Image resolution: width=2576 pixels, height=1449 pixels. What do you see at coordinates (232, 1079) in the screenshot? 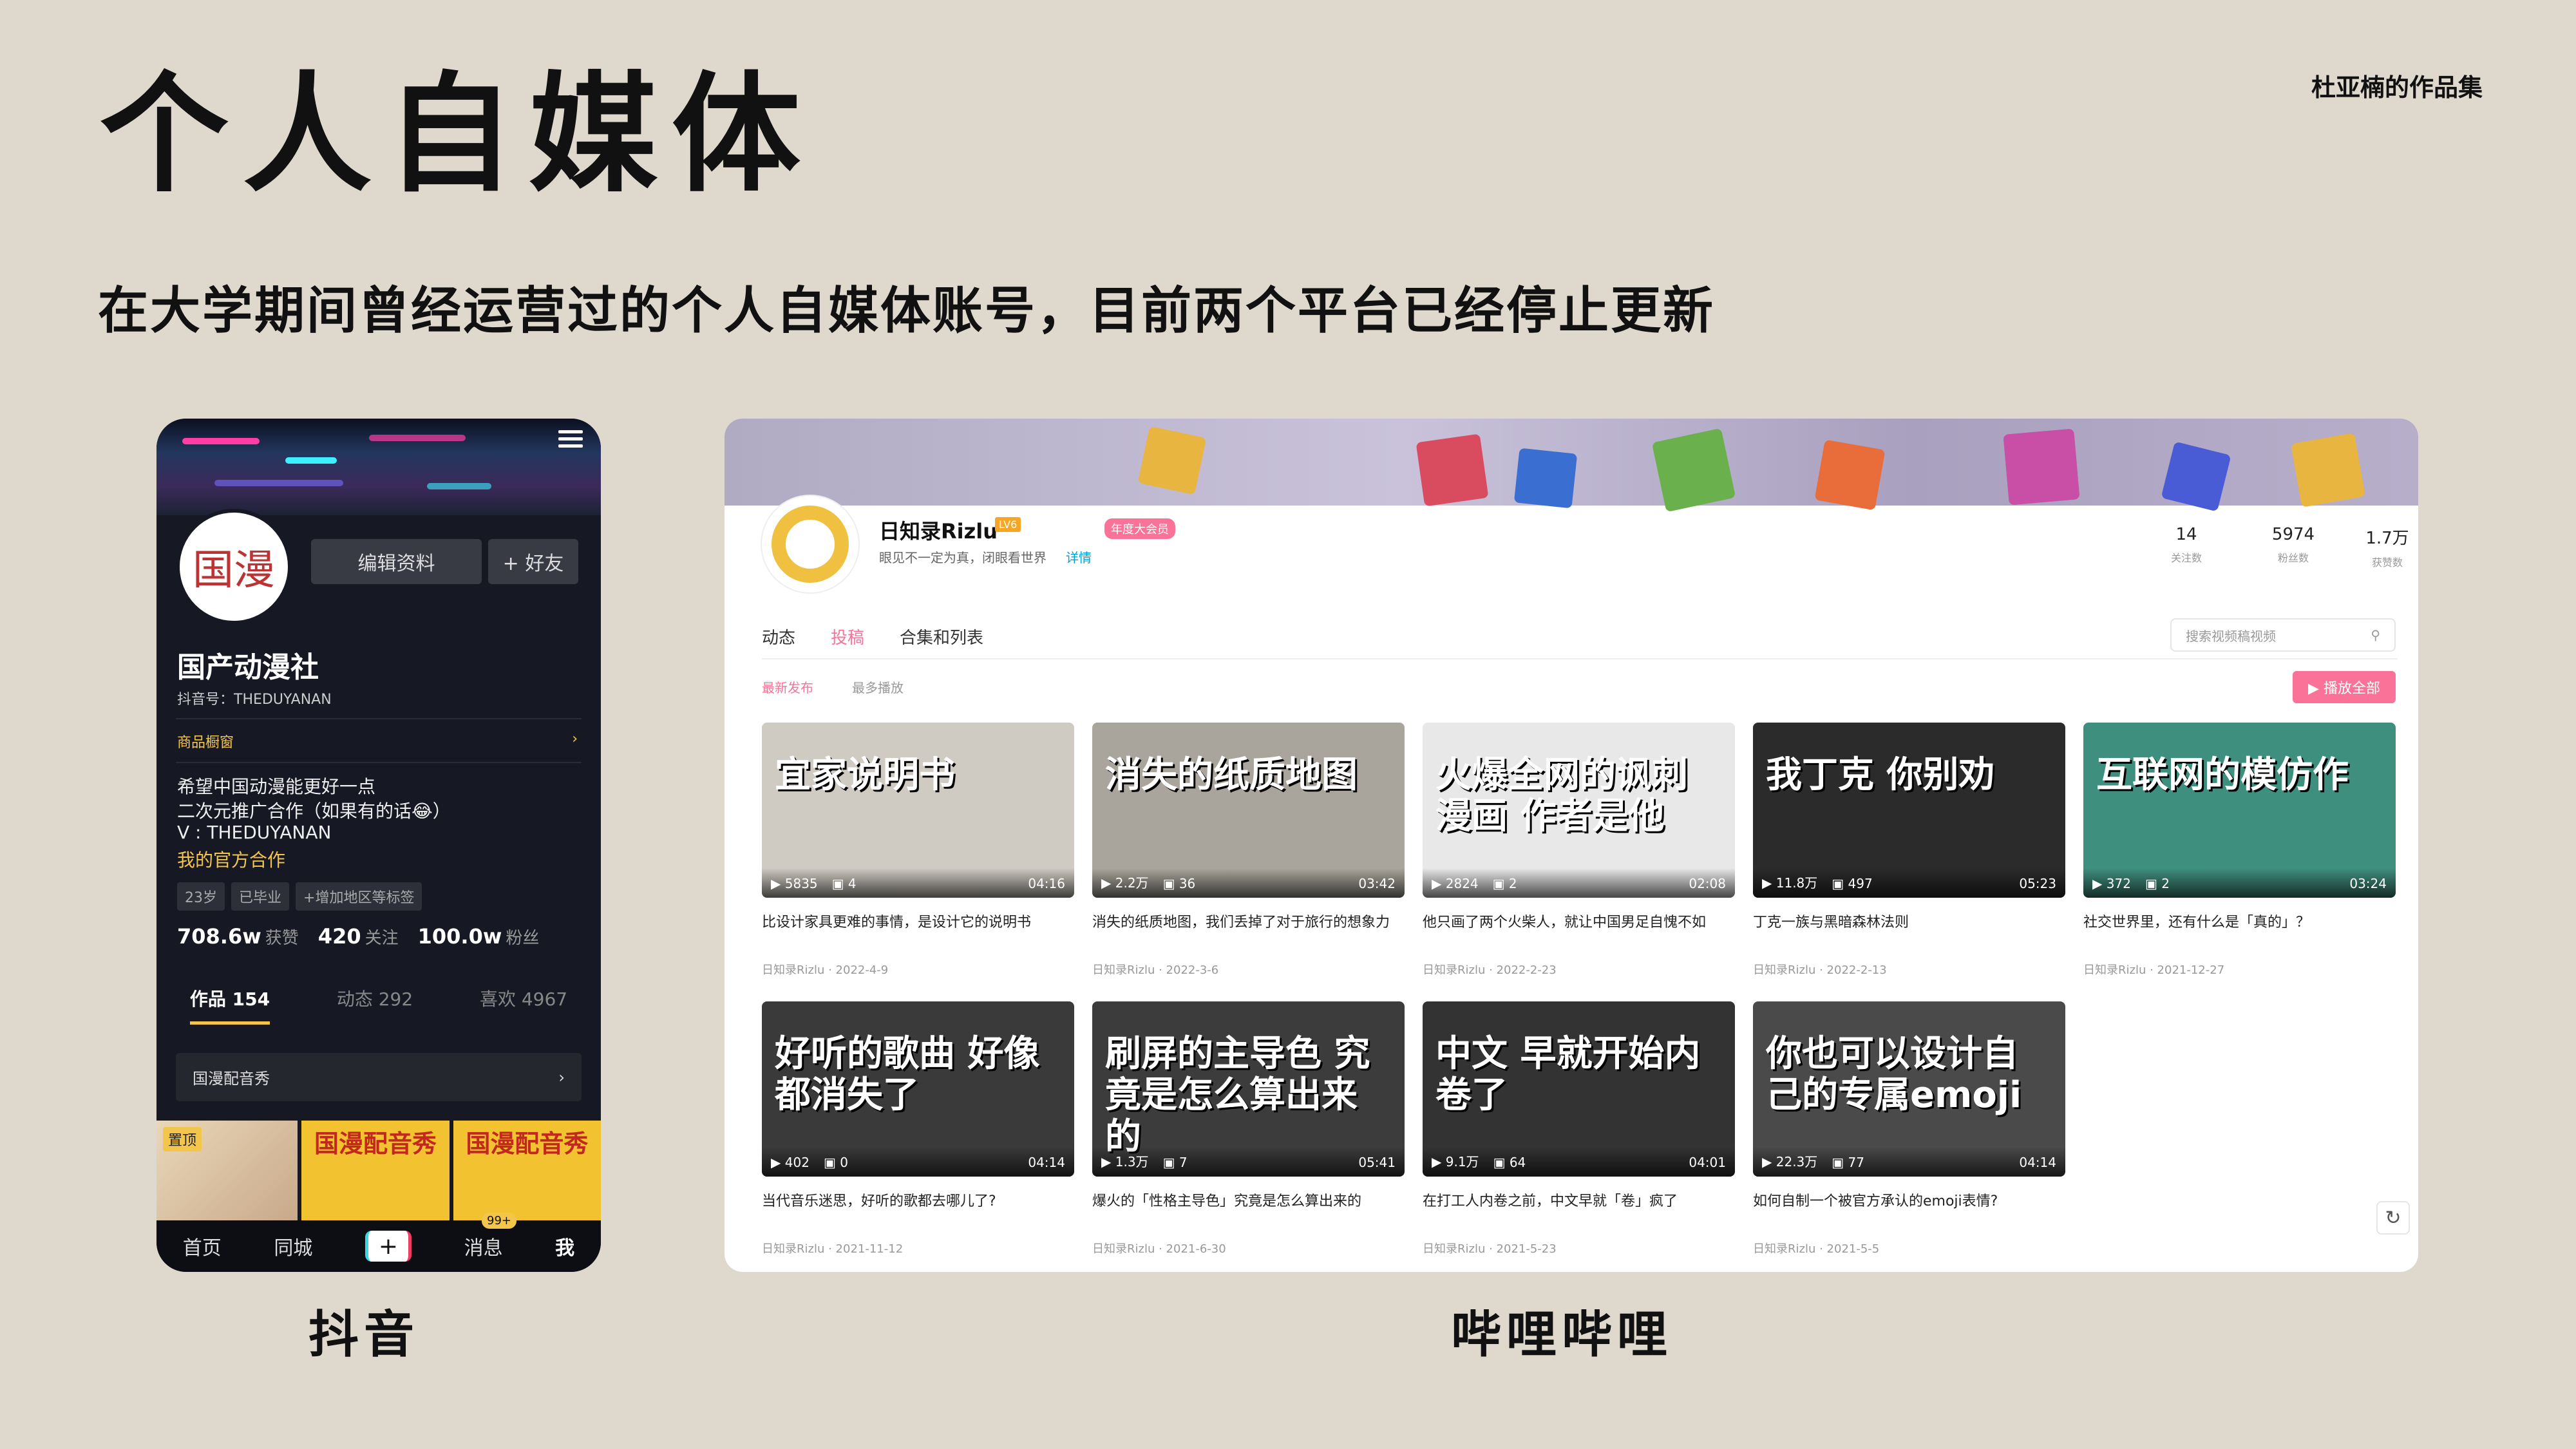
I see `playlist-label: 国漫配音秀` at bounding box center [232, 1079].